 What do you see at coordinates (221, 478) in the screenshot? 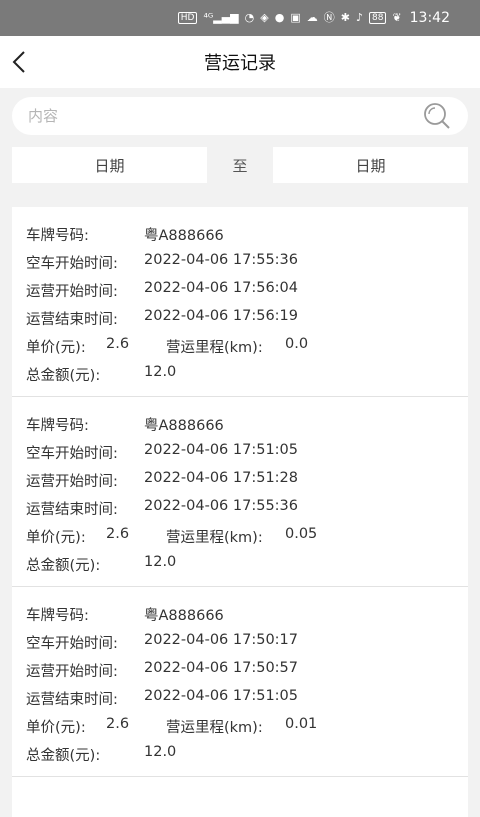
I see `op-start-value: 2022-04-06 17:51:28` at bounding box center [221, 478].